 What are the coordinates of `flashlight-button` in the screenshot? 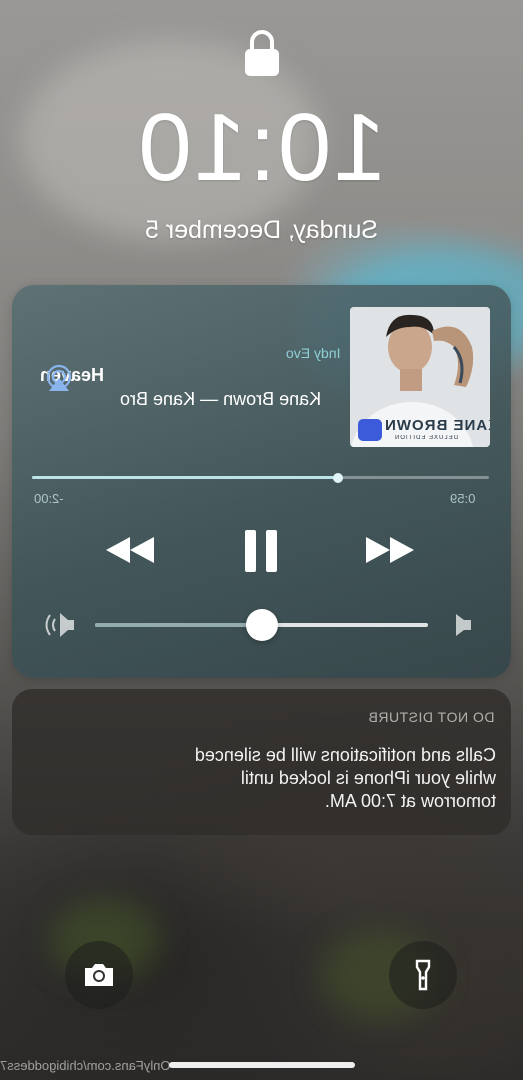 It's located at (423, 975).